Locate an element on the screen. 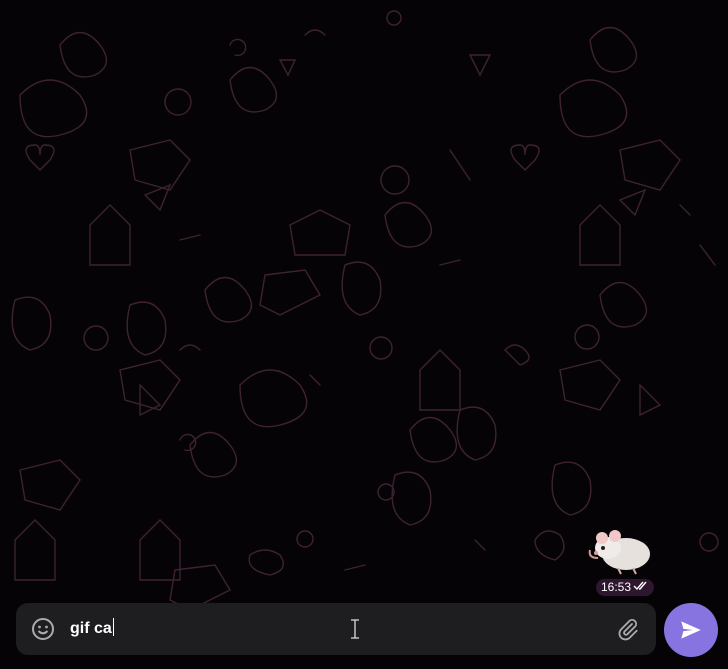 The image size is (728, 669). text-caret is located at coordinates (113, 627).